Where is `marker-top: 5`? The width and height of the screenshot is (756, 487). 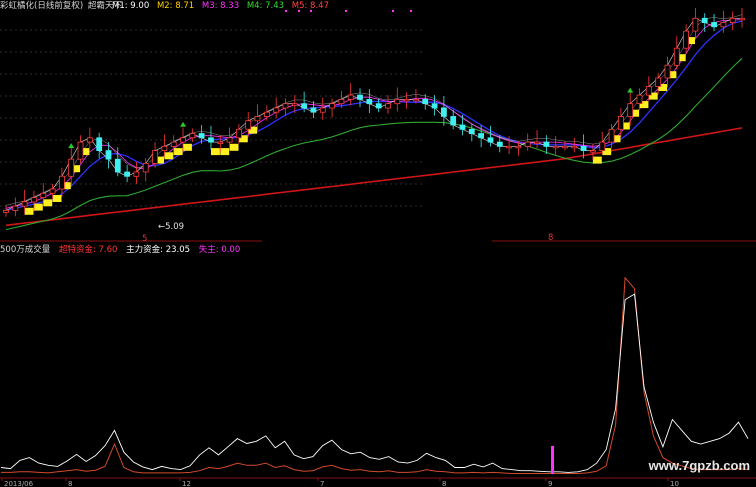
marker-top: 5 is located at coordinates (145, 239).